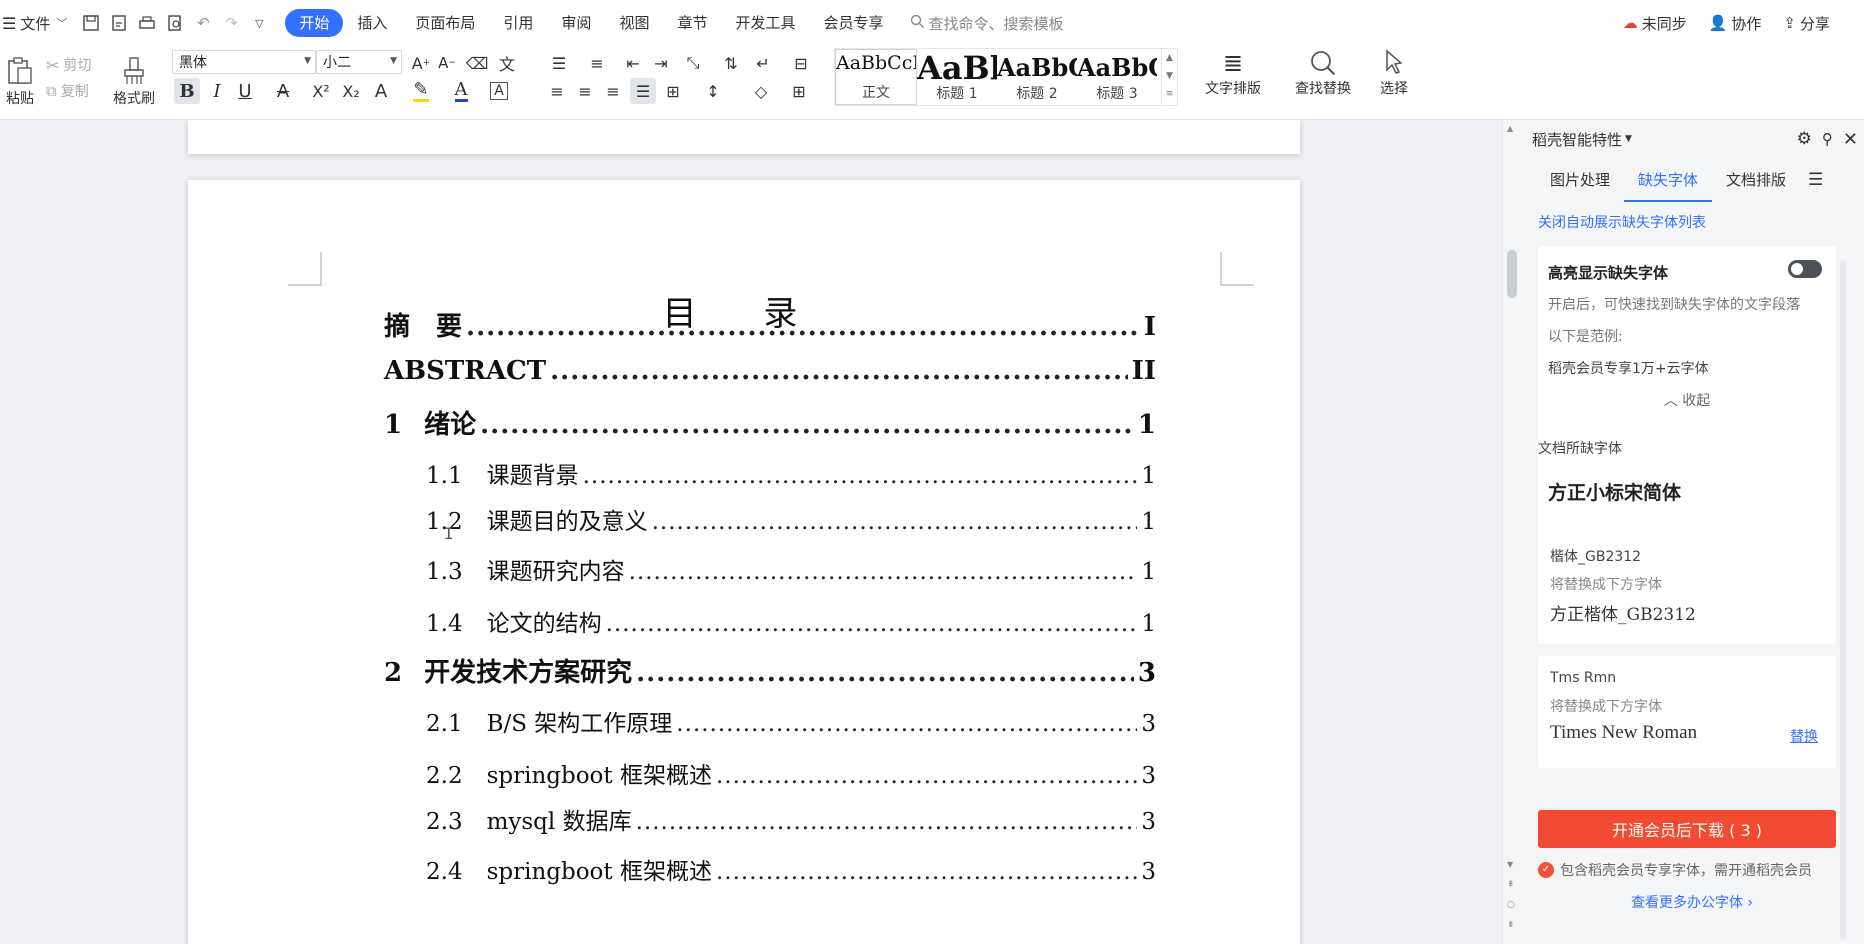 Image resolution: width=1864 pixels, height=944 pixels. I want to click on missing-font-item: 楷体_GB2312 将替换成下方字体 方正楷体_GB2312, so click(1687, 588).